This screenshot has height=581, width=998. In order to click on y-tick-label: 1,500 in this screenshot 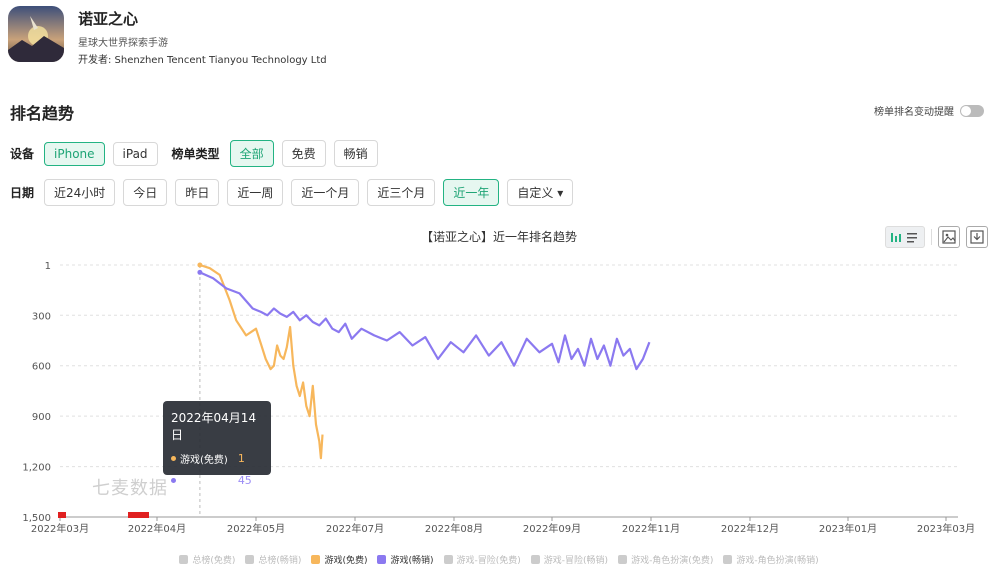, I will do `click(36, 518)`.